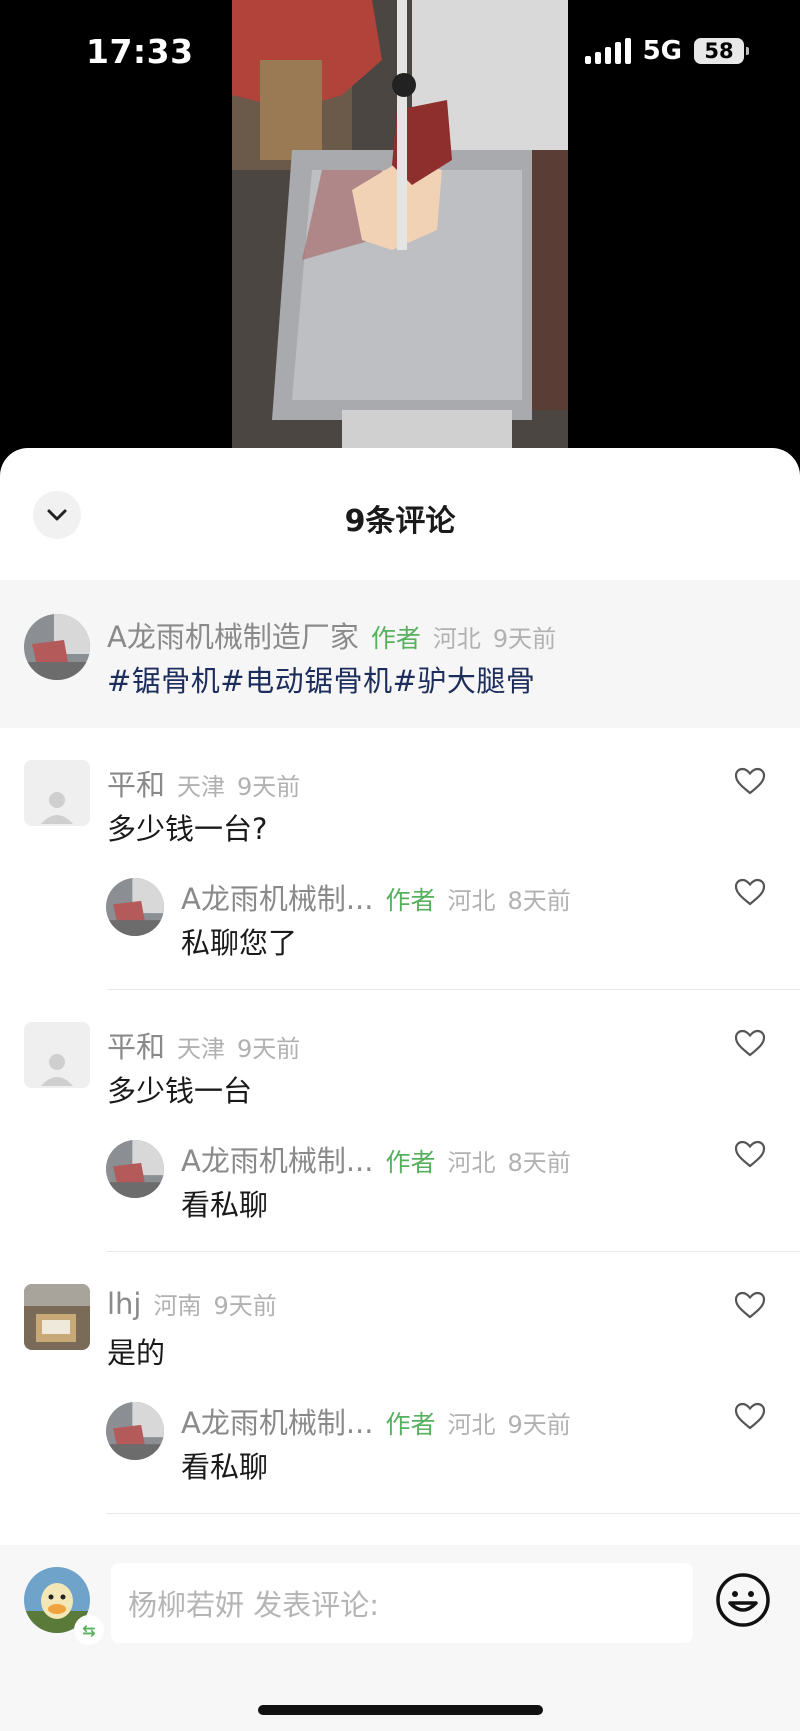 The height and width of the screenshot is (1731, 800). I want to click on username: lhj, so click(124, 1304).